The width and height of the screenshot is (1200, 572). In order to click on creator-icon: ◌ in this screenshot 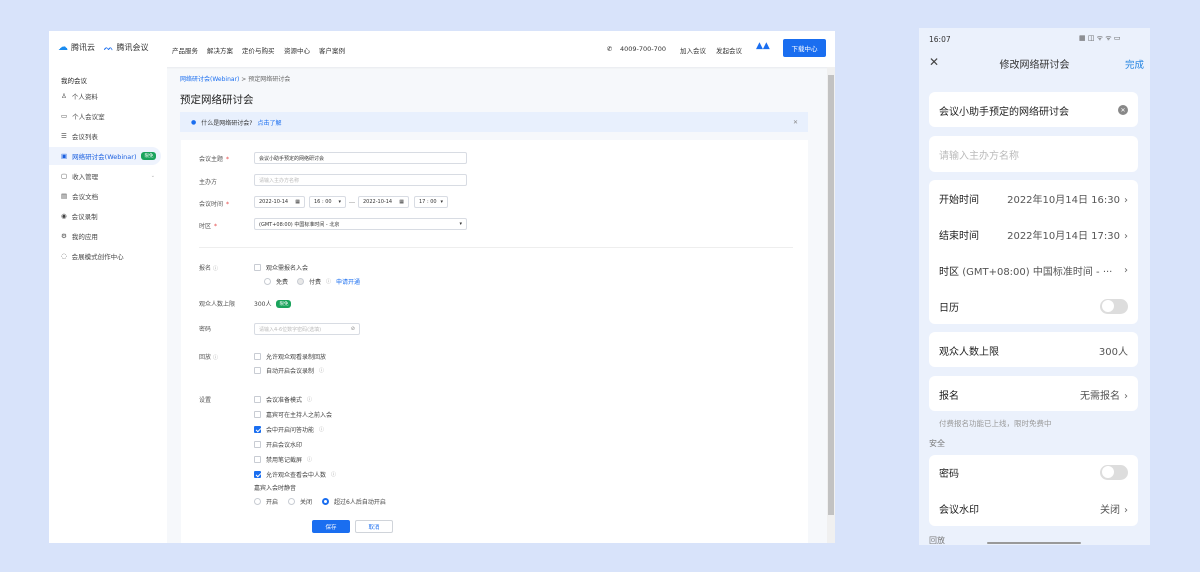, I will do `click(64, 256)`.